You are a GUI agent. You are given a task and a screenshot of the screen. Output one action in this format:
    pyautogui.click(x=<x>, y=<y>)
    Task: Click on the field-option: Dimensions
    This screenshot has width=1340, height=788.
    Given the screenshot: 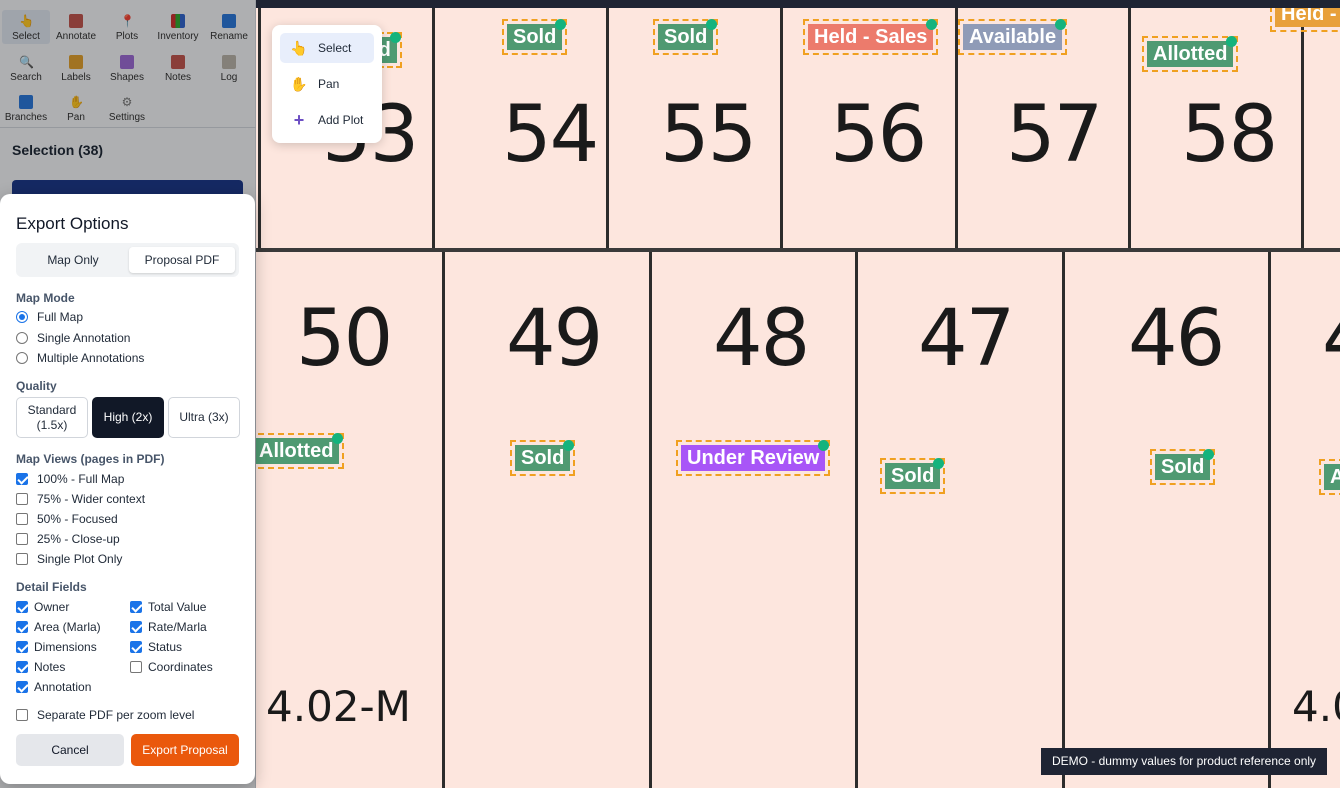 What is the action you would take?
    pyautogui.click(x=56, y=647)
    